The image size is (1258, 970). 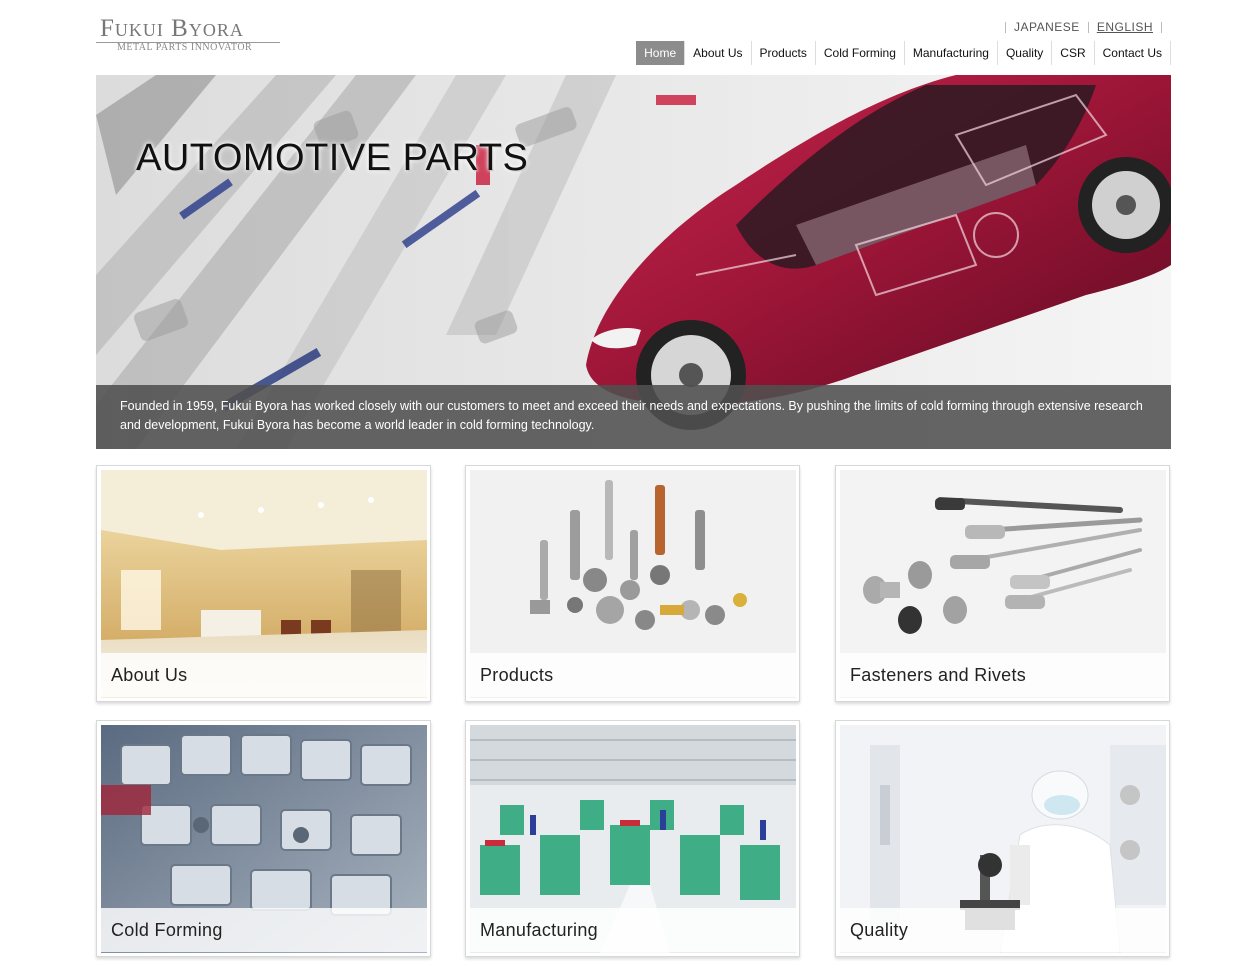 I want to click on card-cold-forming: Cold Forming, so click(x=263, y=838).